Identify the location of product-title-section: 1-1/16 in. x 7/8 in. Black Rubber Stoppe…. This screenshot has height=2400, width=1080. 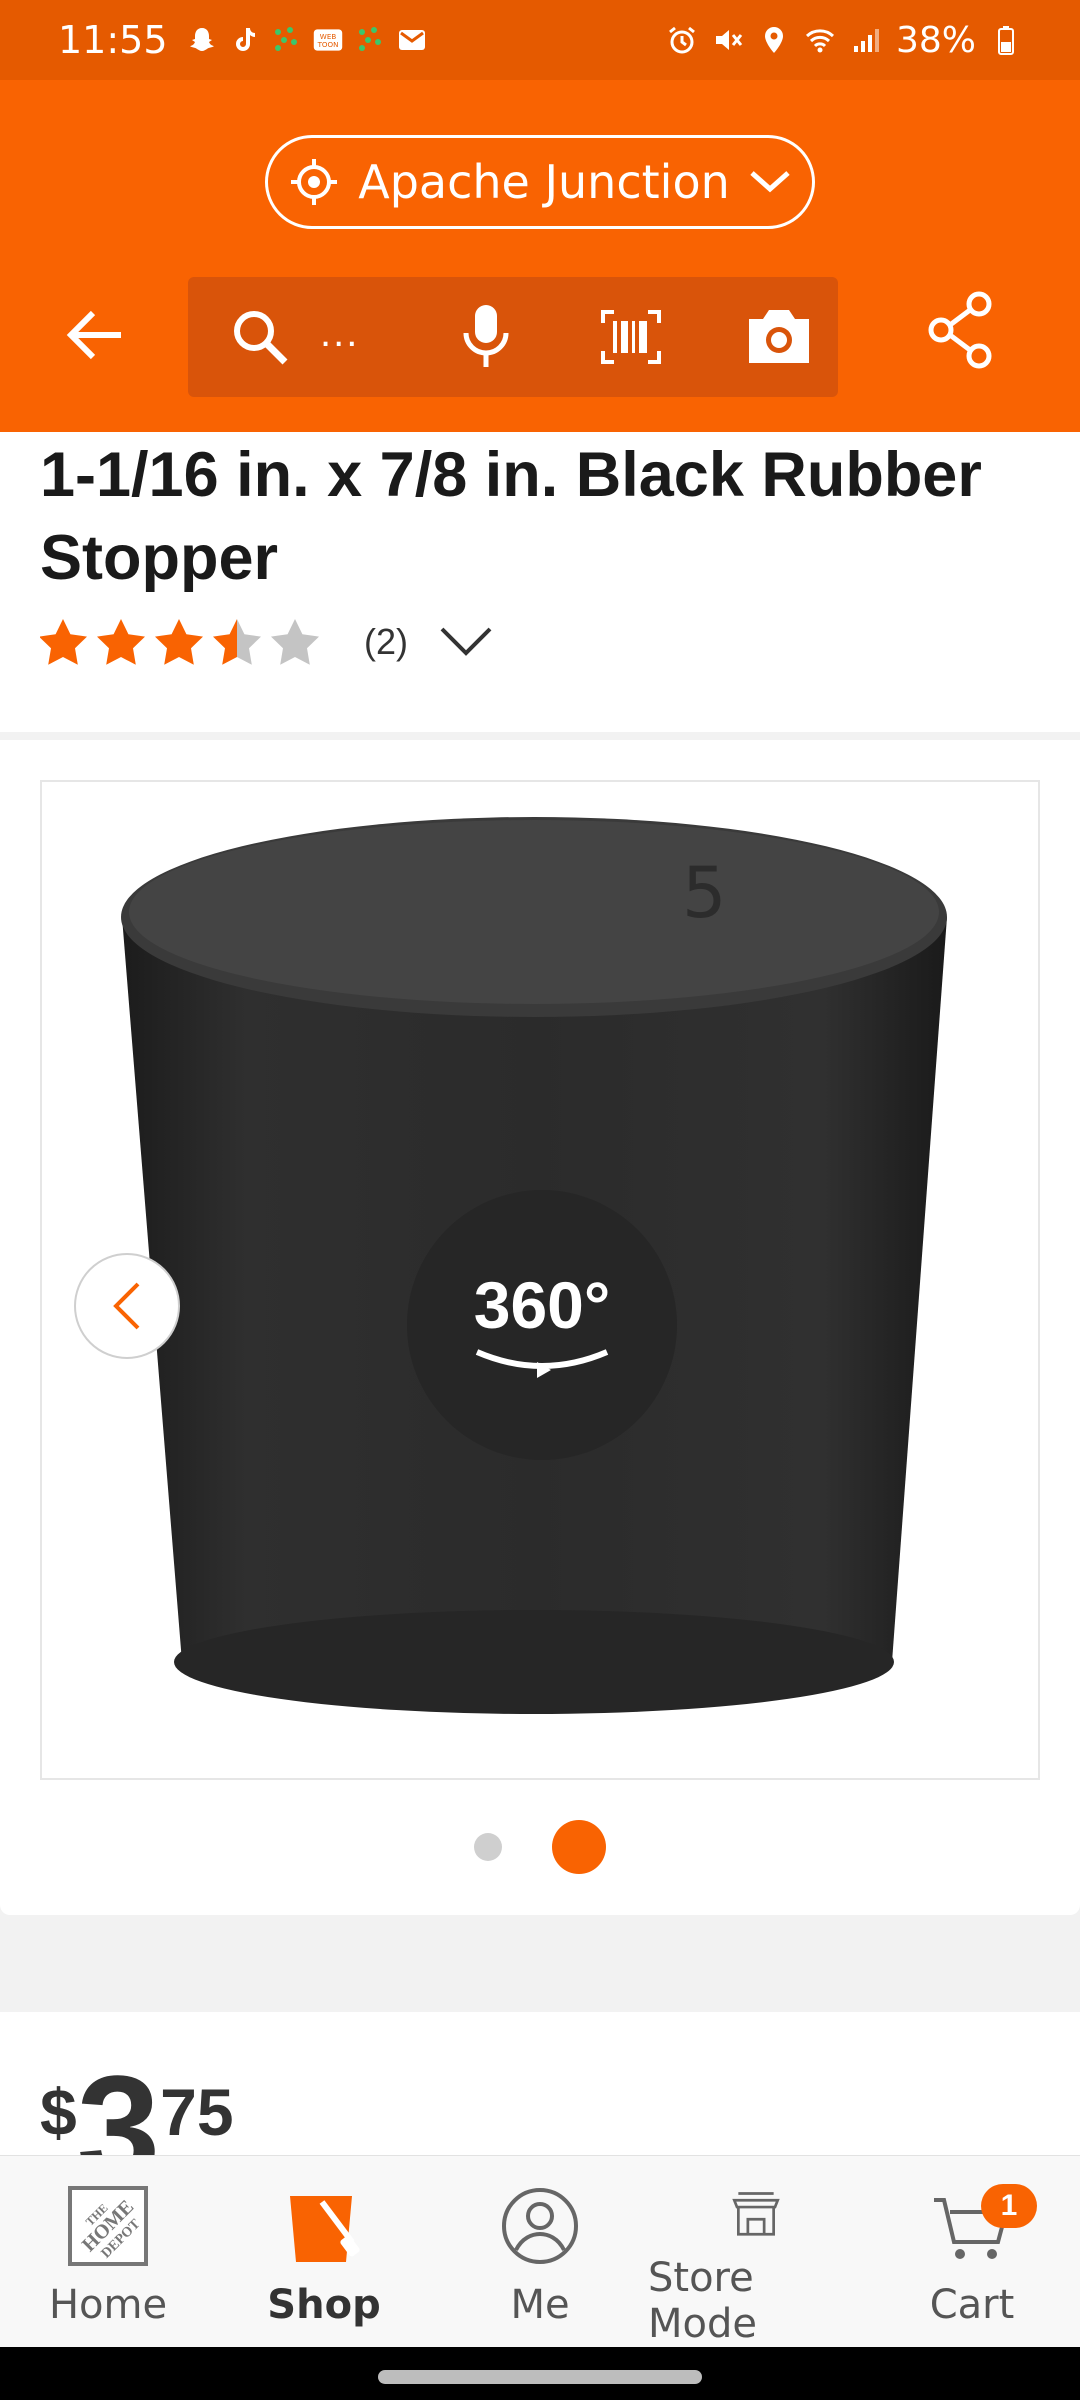
(540, 582).